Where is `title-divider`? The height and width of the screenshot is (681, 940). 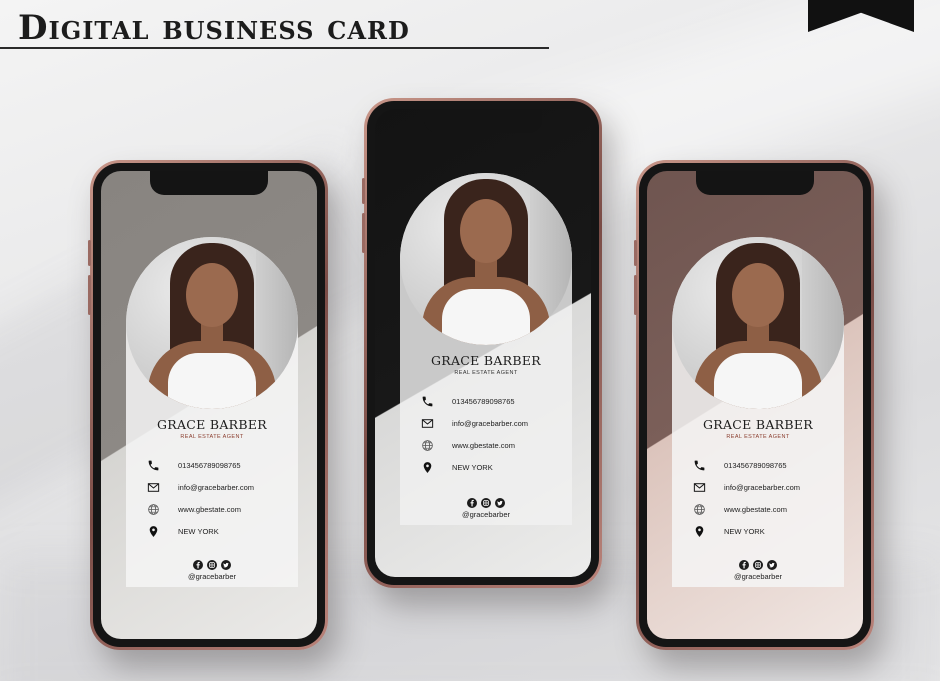 title-divider is located at coordinates (274, 48).